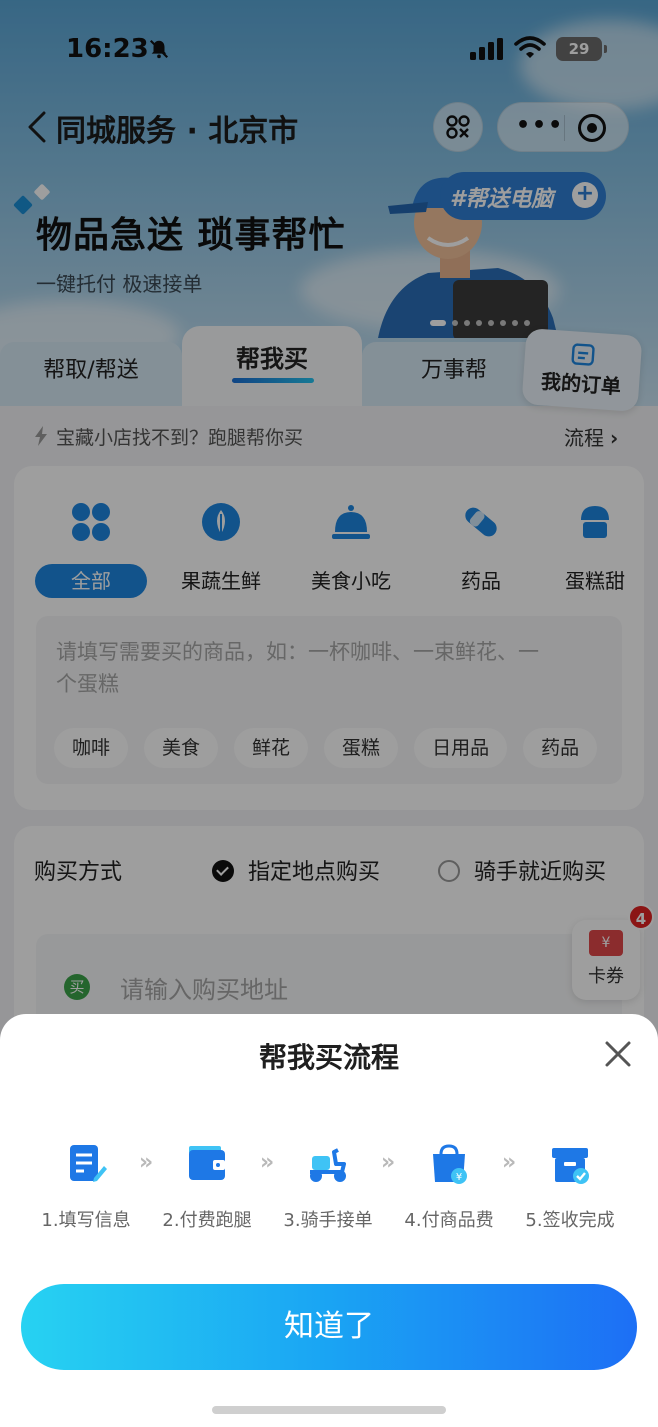 The height and width of the screenshot is (1427, 658). Describe the element at coordinates (328, 1187) in the screenshot. I see `step-rider-accept: 3.骑手接单` at that location.